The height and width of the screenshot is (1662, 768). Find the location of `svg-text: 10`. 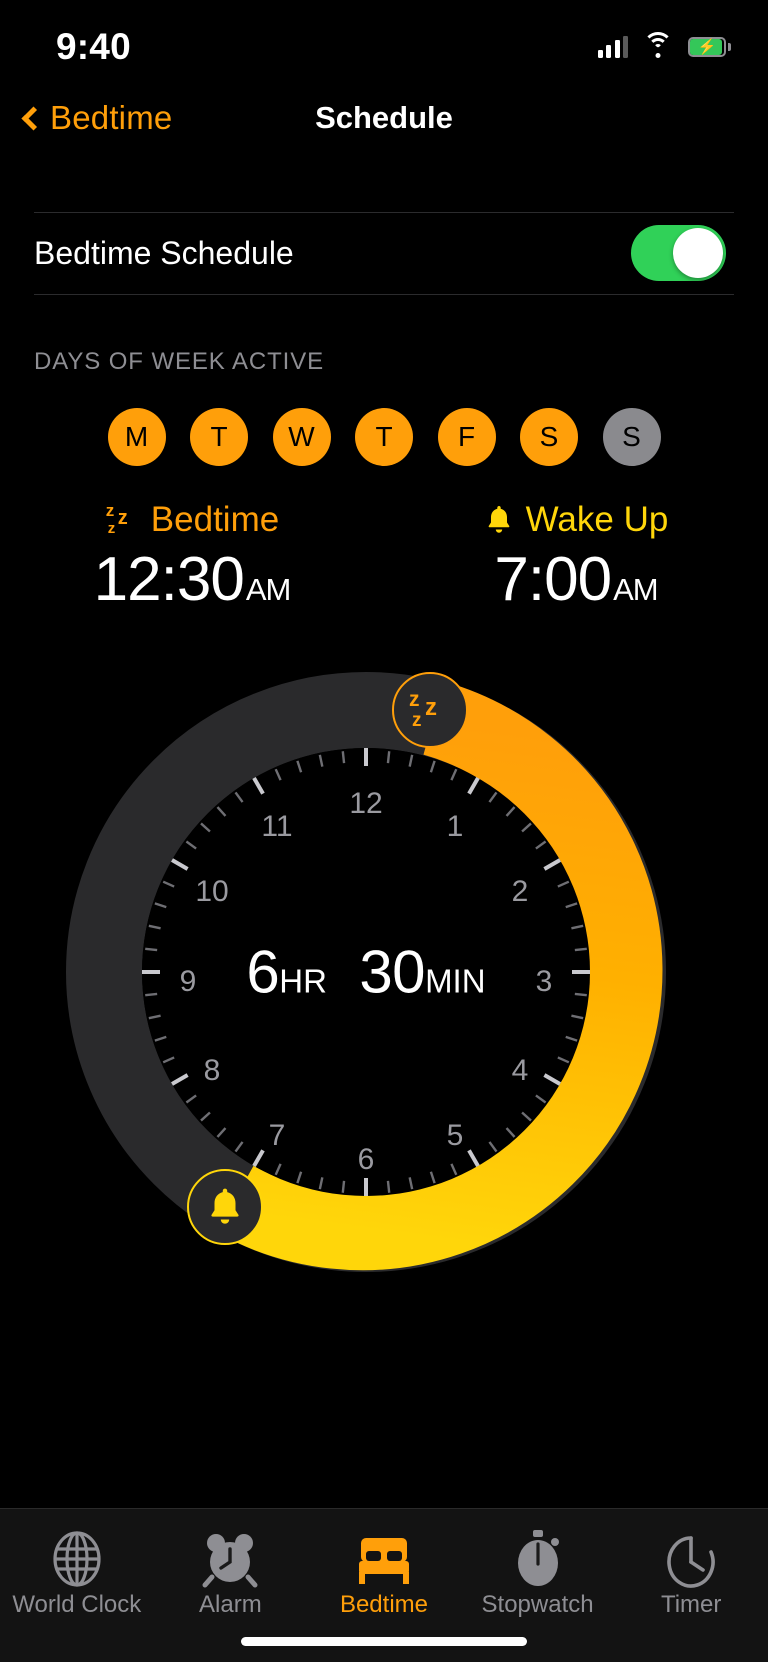

svg-text: 10 is located at coordinates (211, 891).